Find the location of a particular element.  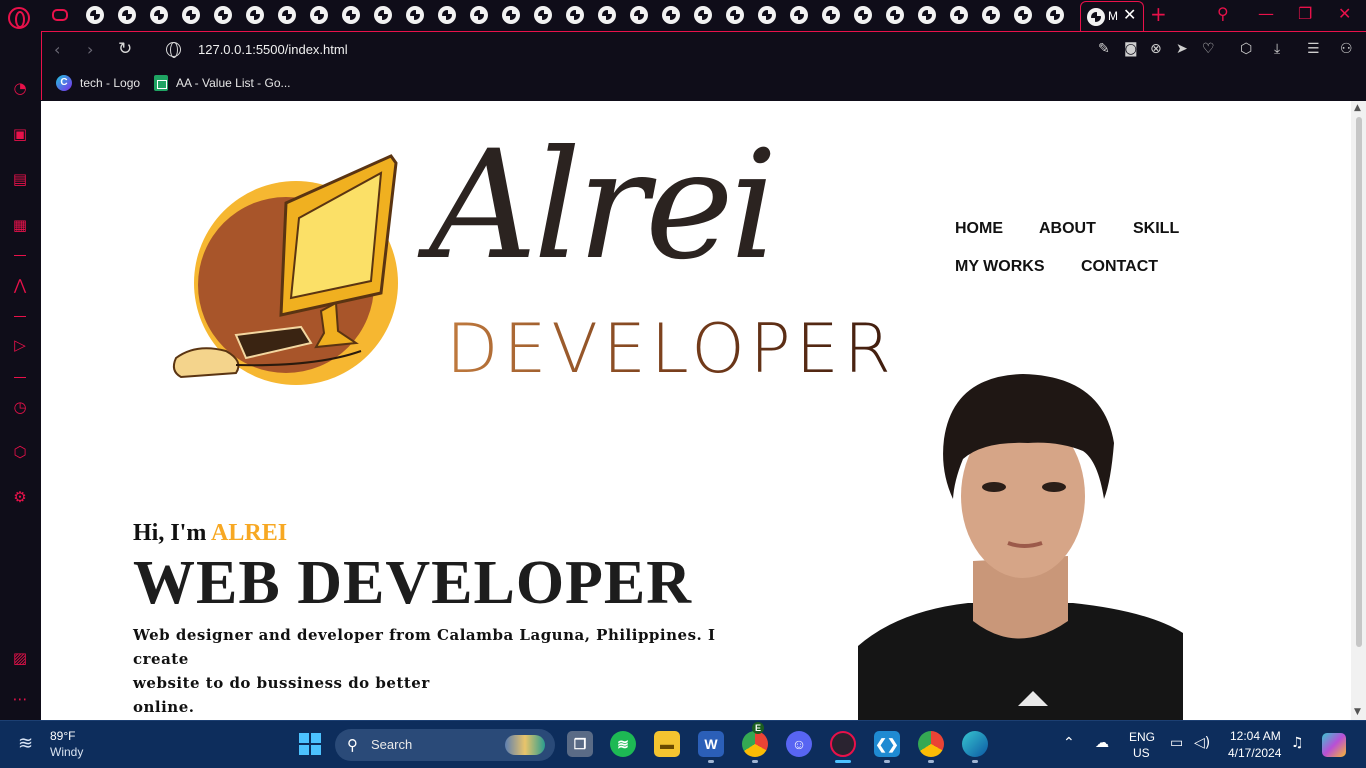

send-icon: ➤ is located at coordinates (1182, 49).